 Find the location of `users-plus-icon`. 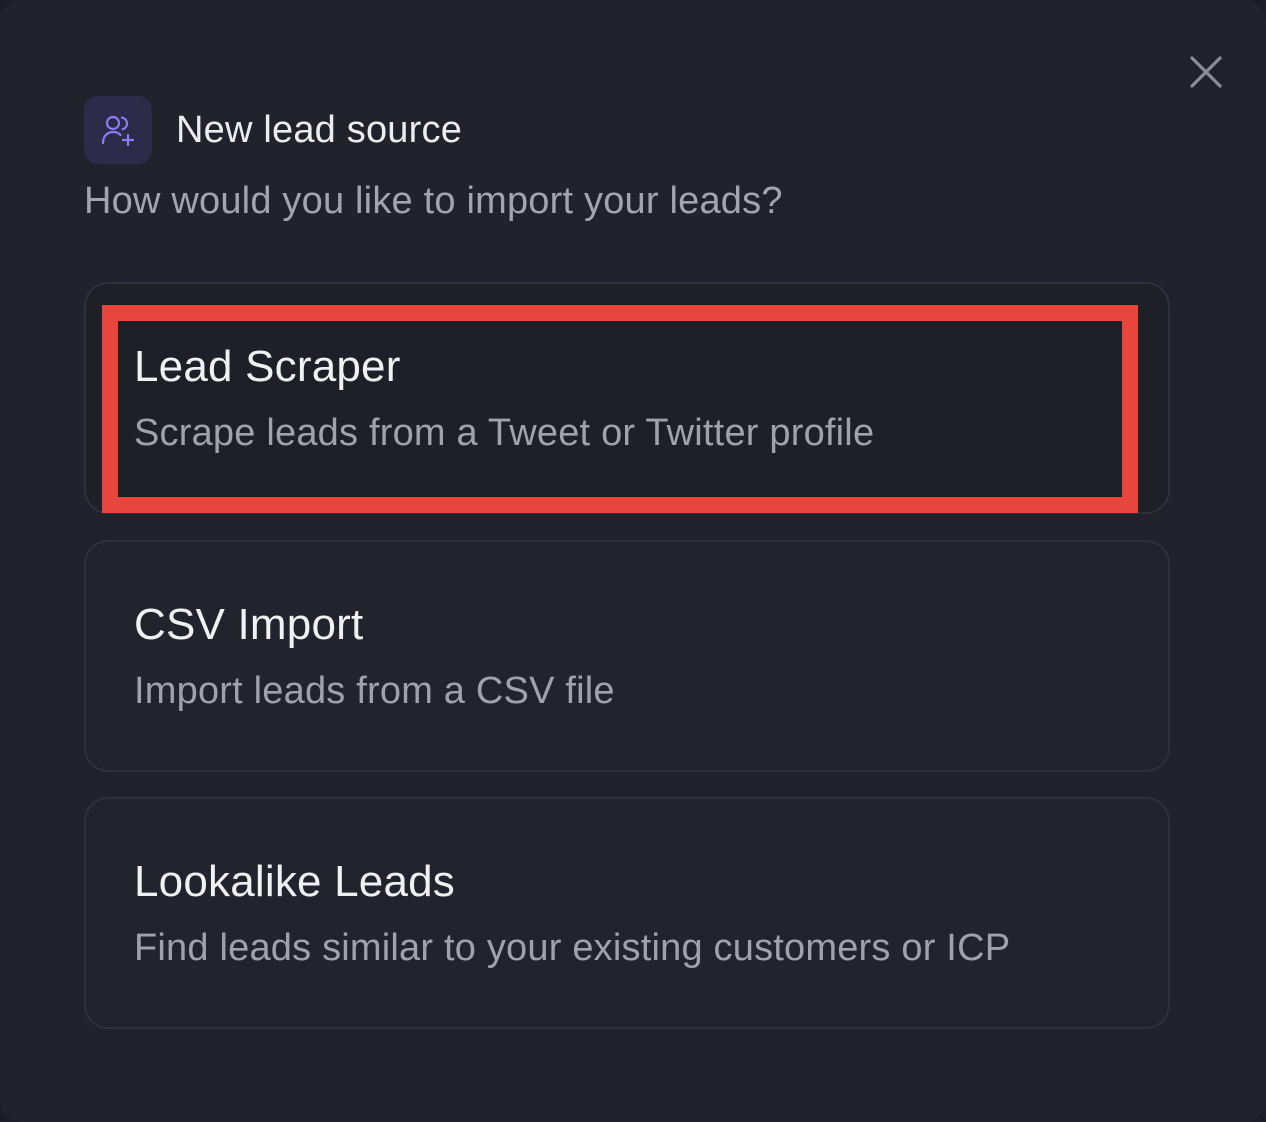

users-plus-icon is located at coordinates (118, 130).